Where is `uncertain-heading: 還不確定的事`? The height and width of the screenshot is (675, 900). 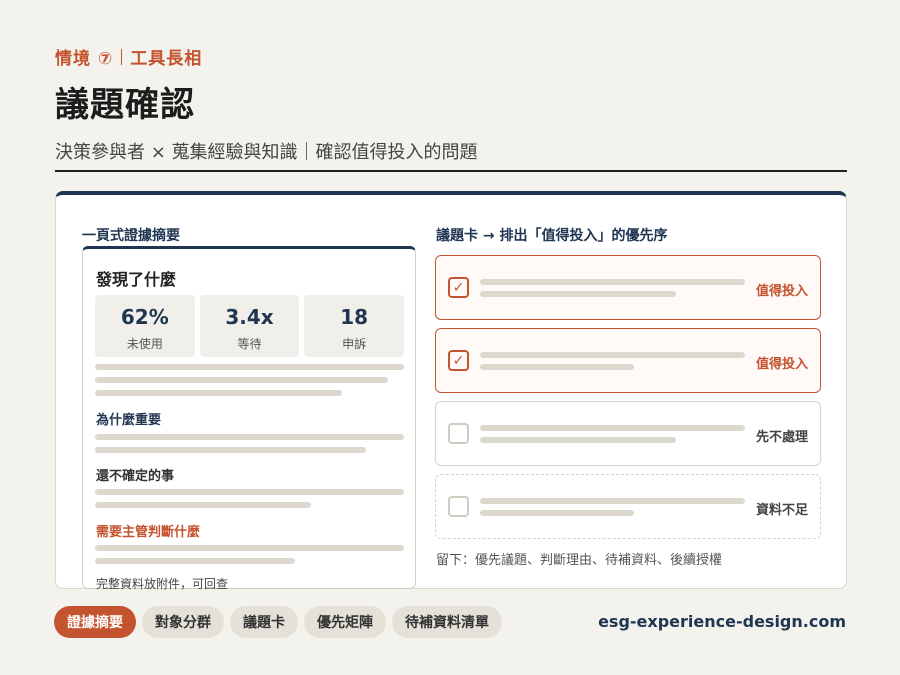
uncertain-heading: 還不確定的事 is located at coordinates (135, 476).